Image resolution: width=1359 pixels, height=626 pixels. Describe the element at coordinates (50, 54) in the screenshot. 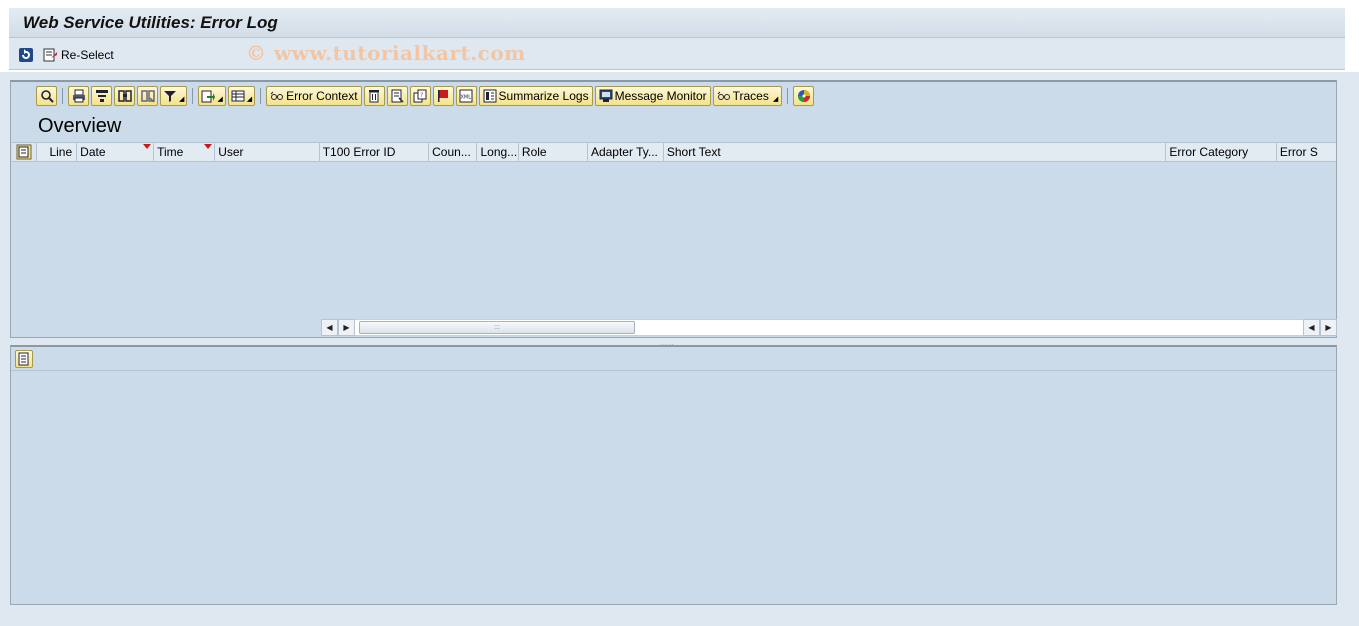

I see `reselect-icon` at that location.